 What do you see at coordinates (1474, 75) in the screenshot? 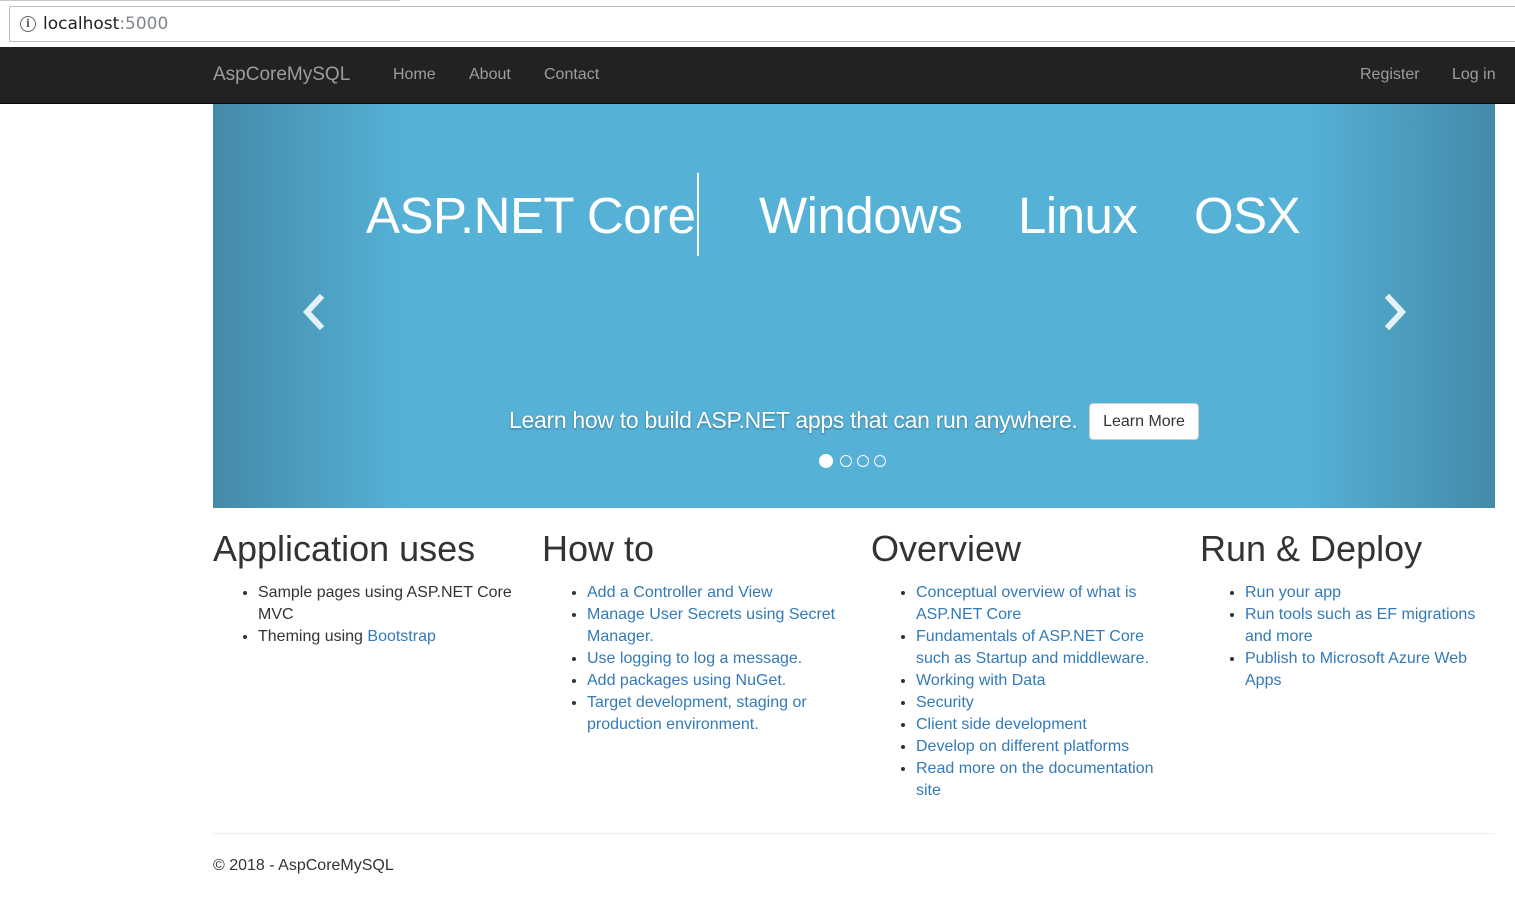
I see `nav-item-login: Log in` at bounding box center [1474, 75].